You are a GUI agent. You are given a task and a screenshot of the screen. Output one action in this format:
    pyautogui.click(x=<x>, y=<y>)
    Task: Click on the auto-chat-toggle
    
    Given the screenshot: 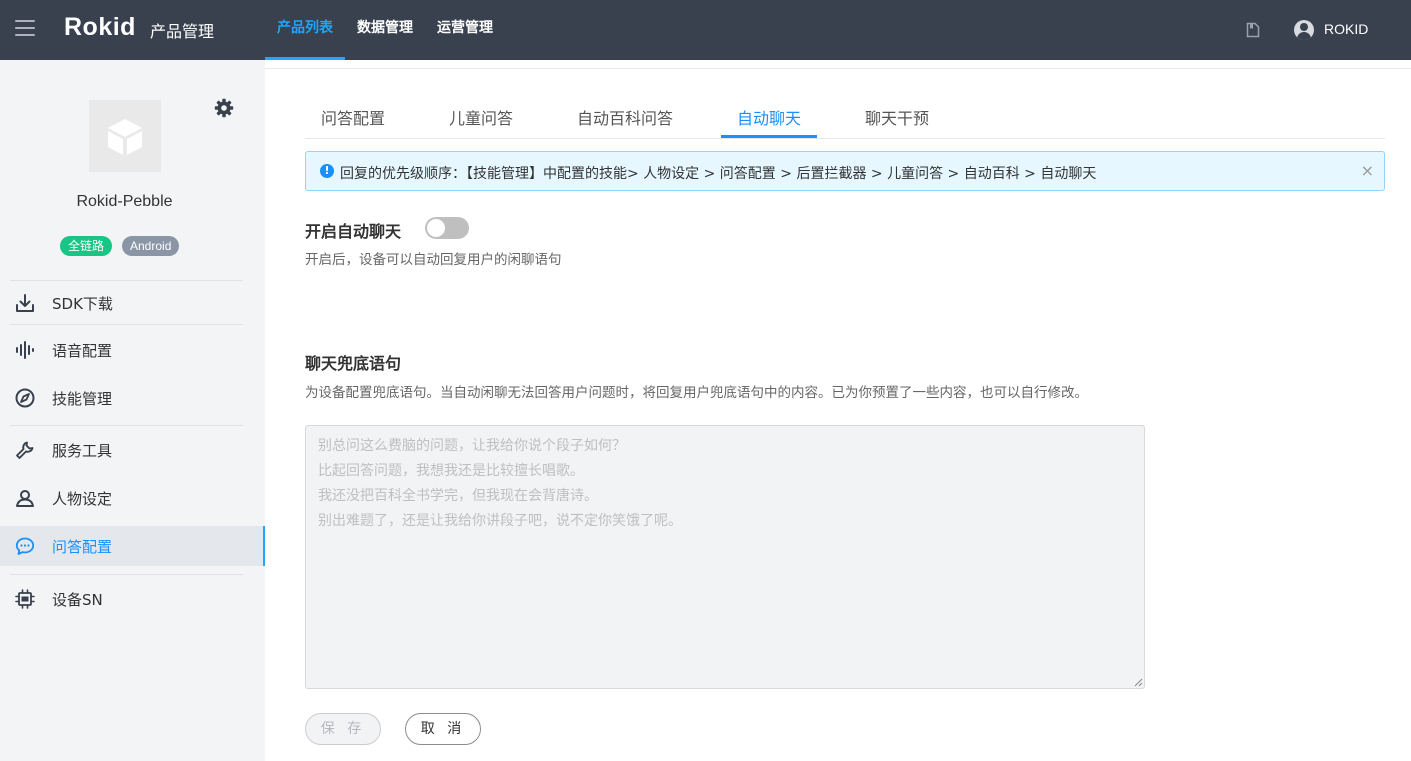 What is the action you would take?
    pyautogui.click(x=447, y=228)
    